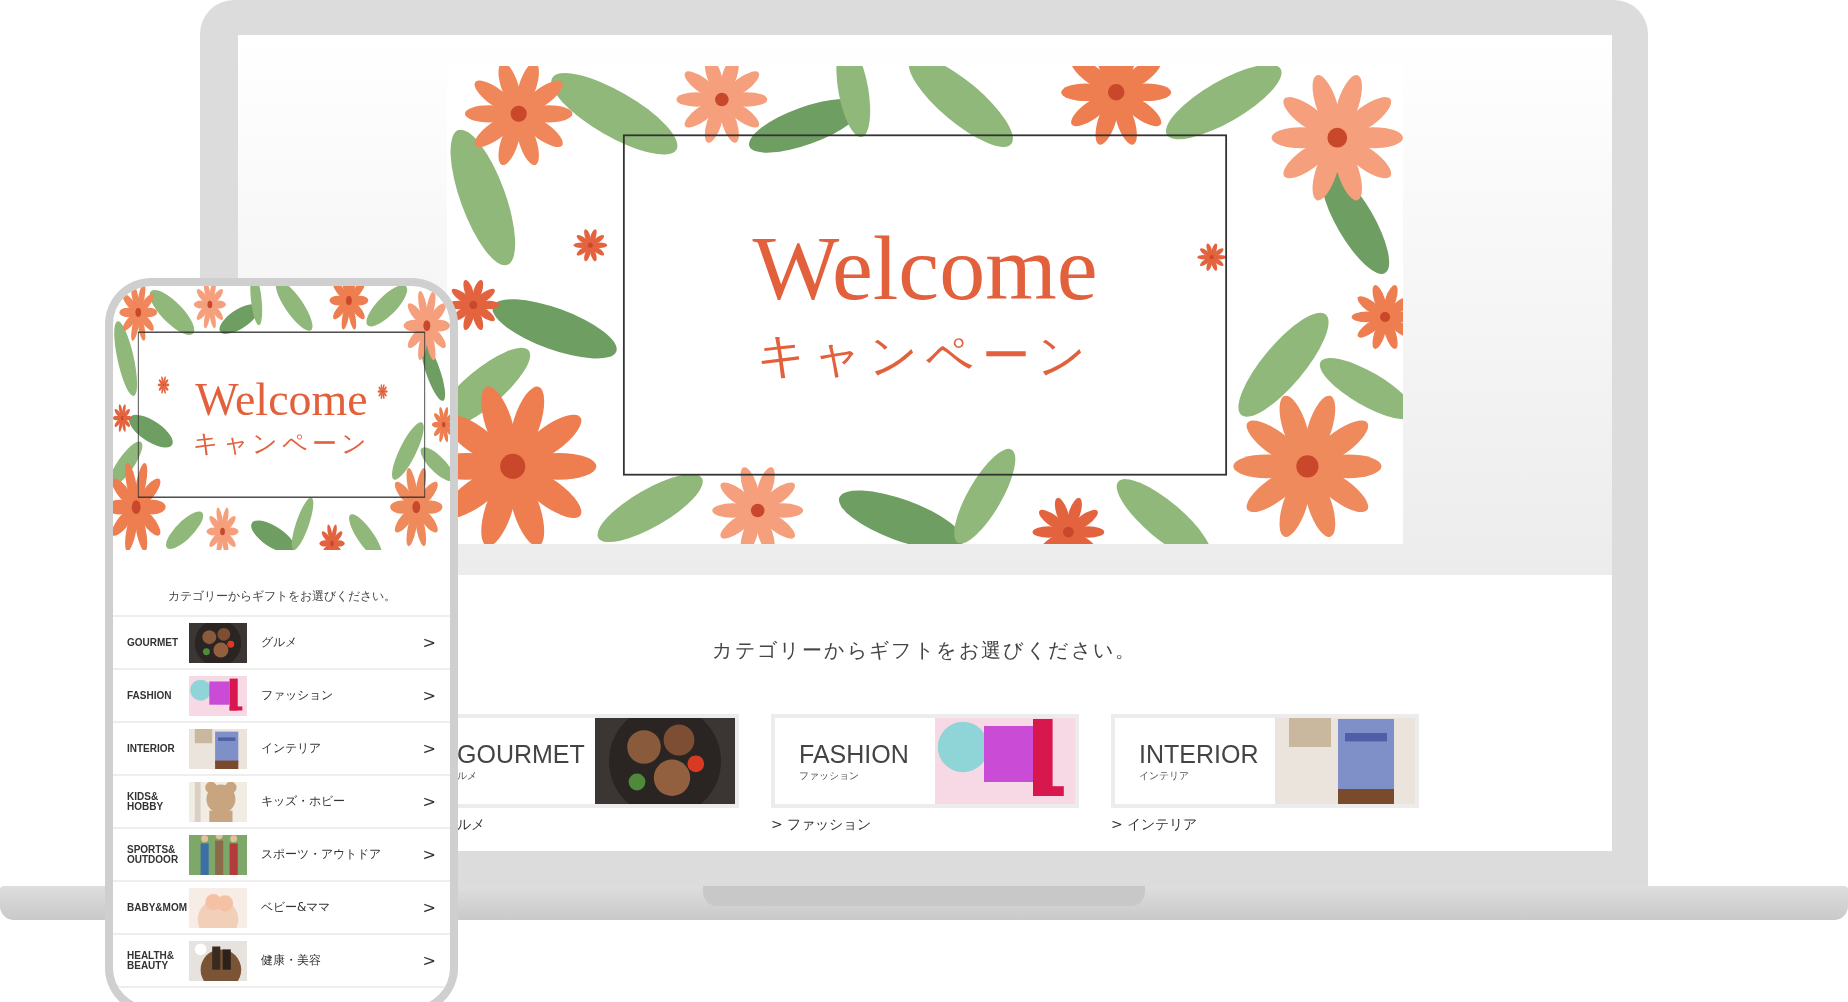 The height and width of the screenshot is (1002, 1848). What do you see at coordinates (829, 775) in the screenshot?
I see `tile-sublabel: ファッション` at bounding box center [829, 775].